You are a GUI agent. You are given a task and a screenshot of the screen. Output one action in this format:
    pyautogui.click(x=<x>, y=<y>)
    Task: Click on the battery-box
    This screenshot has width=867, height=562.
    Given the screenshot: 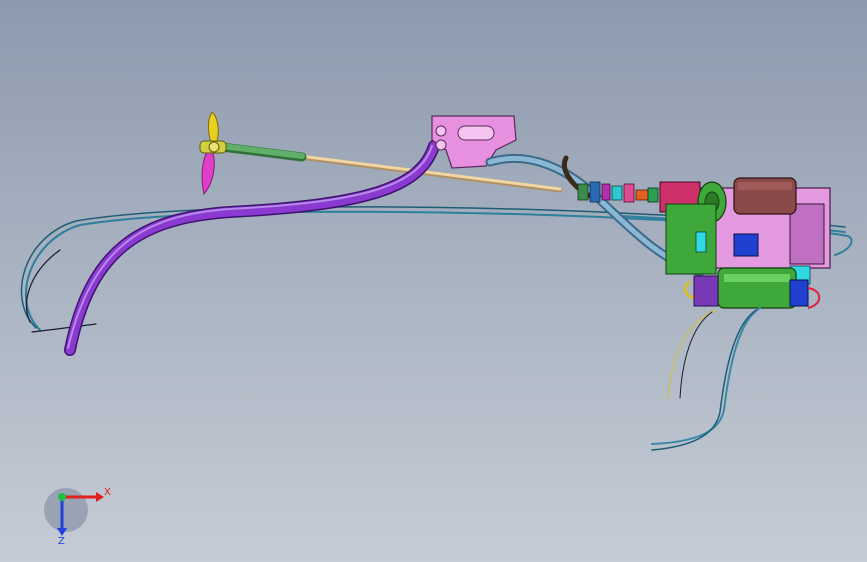 What is the action you would take?
    pyautogui.click(x=765, y=196)
    